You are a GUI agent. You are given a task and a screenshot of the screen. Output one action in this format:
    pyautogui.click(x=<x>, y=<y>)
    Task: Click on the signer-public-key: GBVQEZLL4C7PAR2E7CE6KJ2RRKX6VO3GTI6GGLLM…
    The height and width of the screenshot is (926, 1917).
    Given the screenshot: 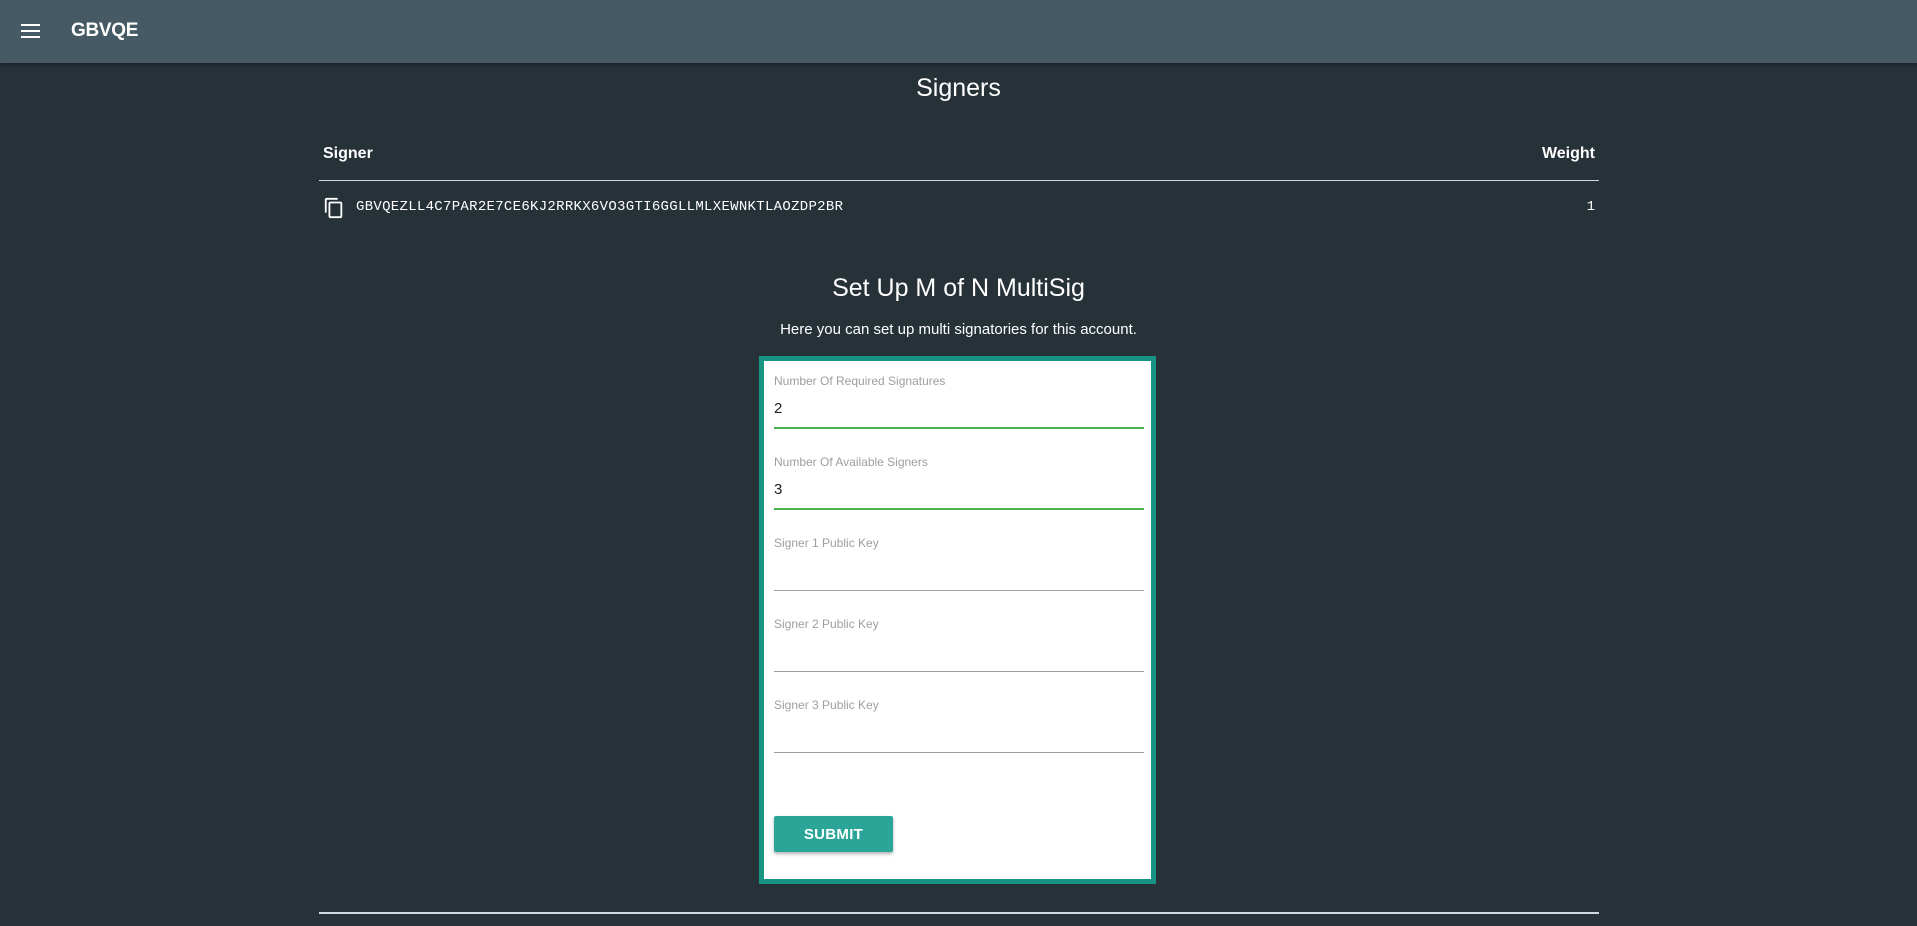 What is the action you would take?
    pyautogui.click(x=600, y=207)
    